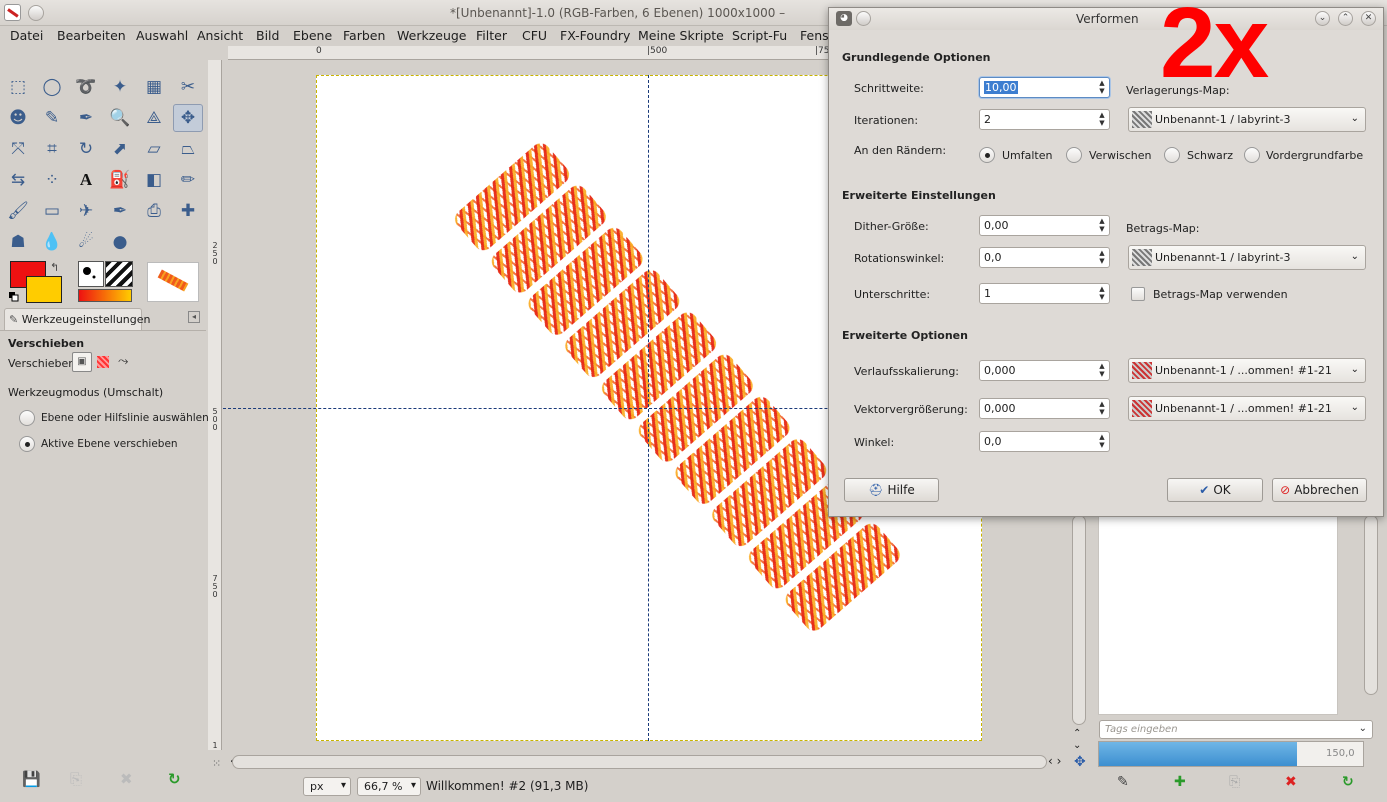 This screenshot has height=802, width=1387. What do you see at coordinates (120, 211) in the screenshot?
I see `ink-icon: ✒` at bounding box center [120, 211].